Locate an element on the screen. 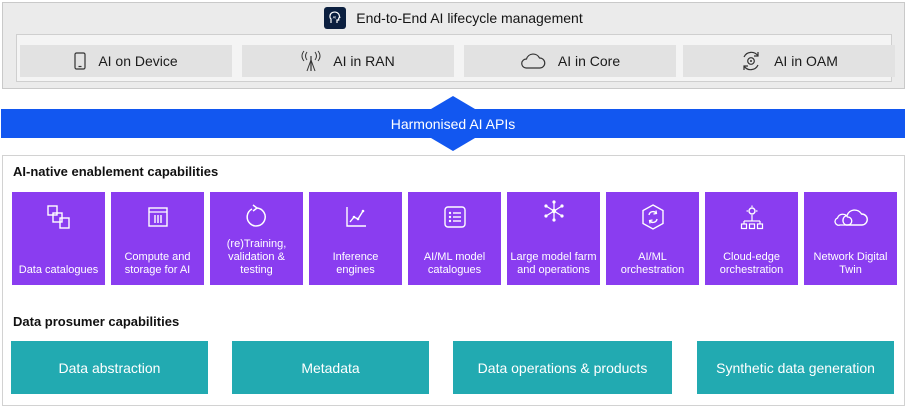  inference-chart-icon is located at coordinates (355, 217).